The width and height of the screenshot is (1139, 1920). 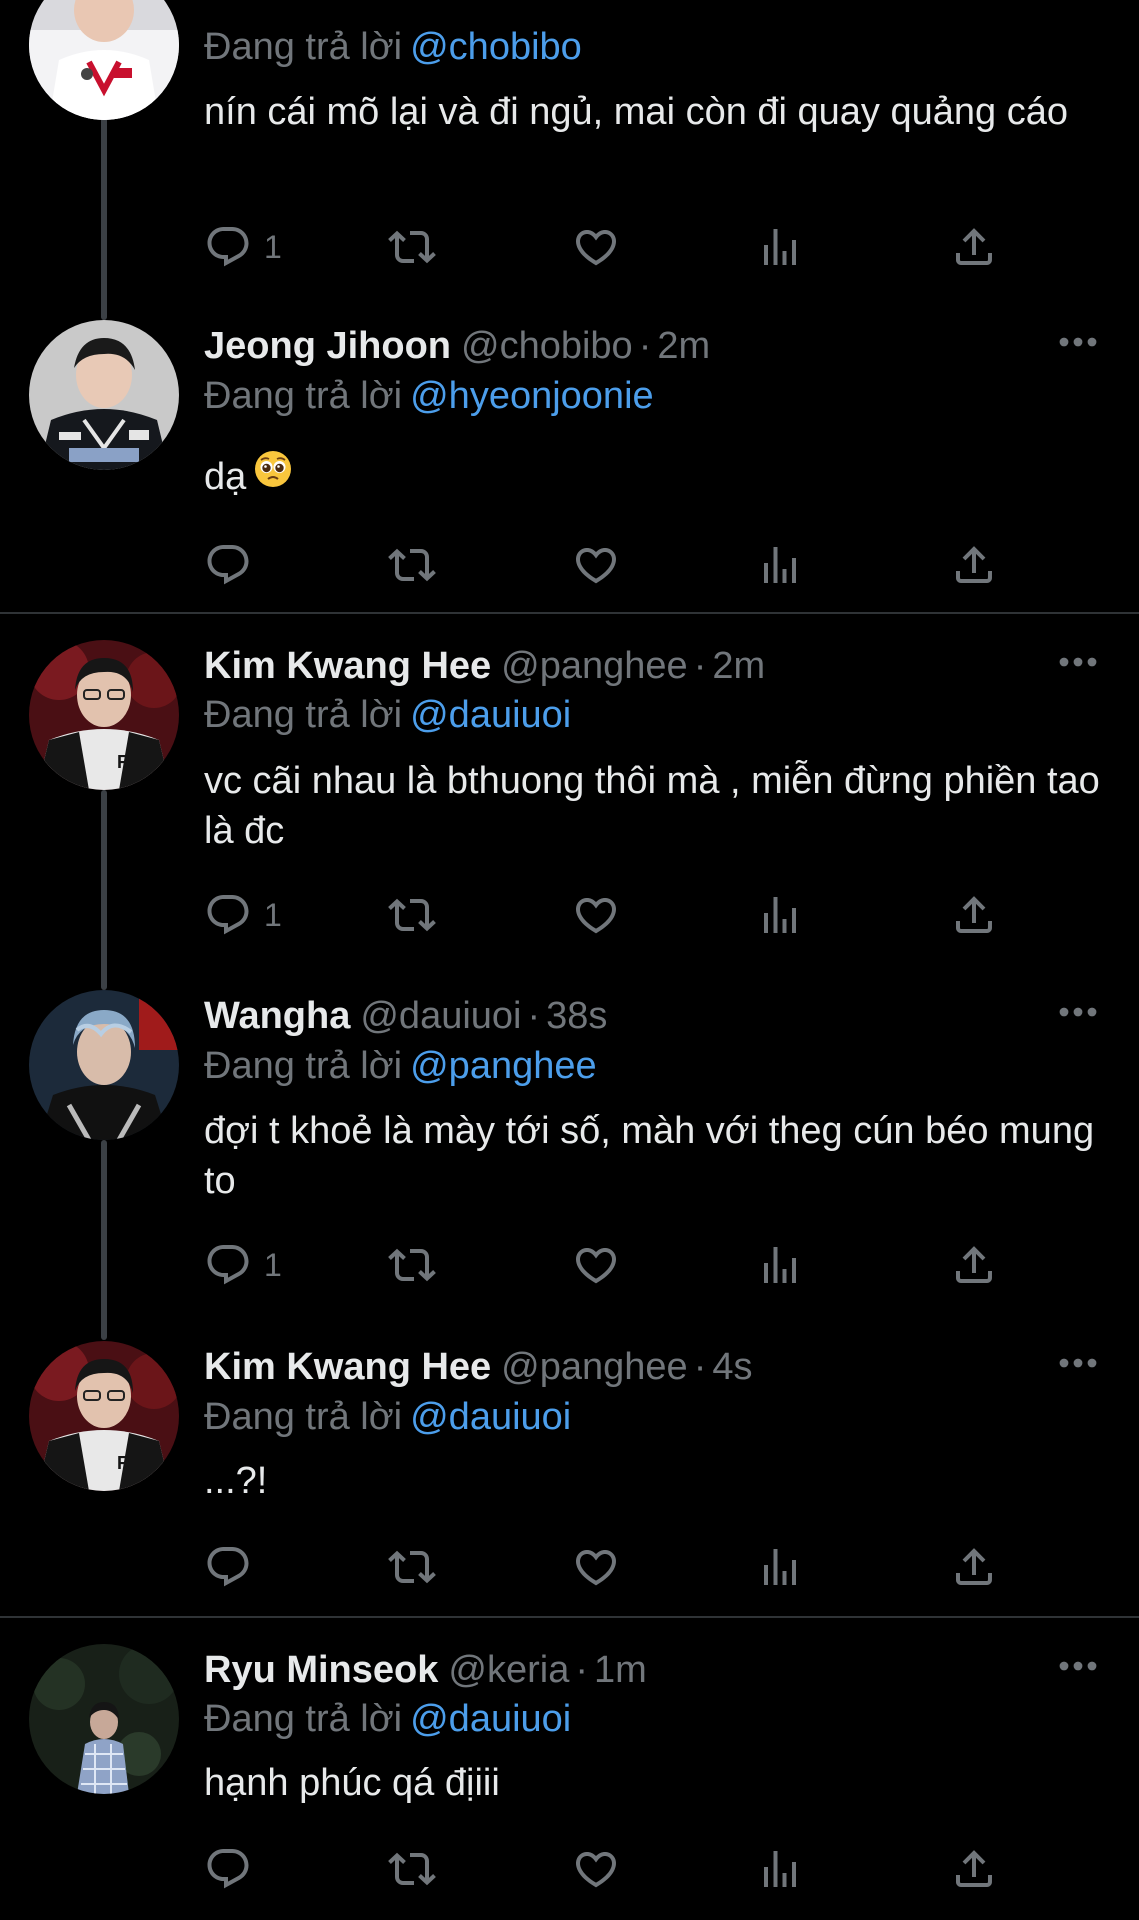 I want to click on like-icon, so click(x=596, y=1869).